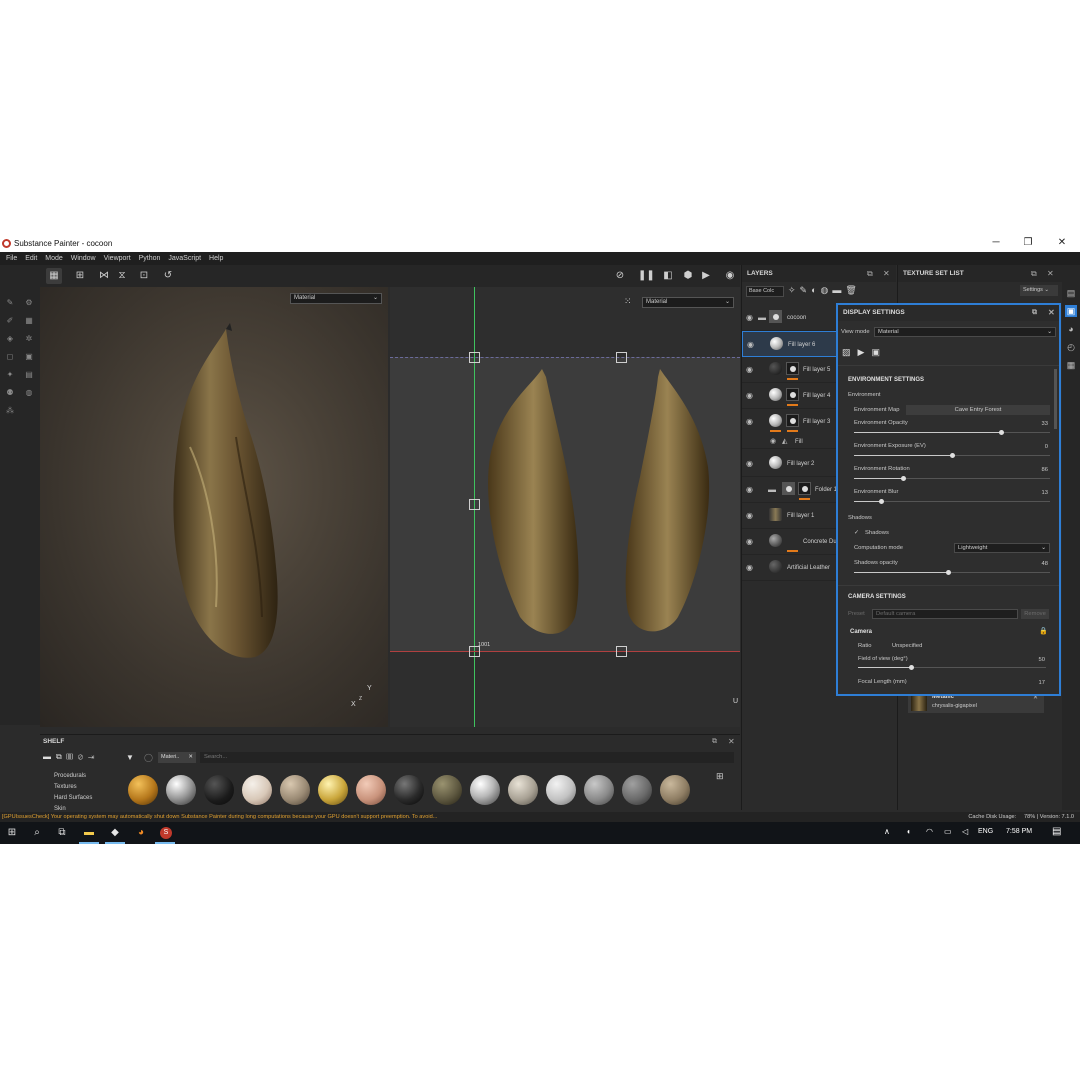 The width and height of the screenshot is (1080, 1080). Describe the element at coordinates (996, 242) in the screenshot. I see `minimize-button: ─` at that location.